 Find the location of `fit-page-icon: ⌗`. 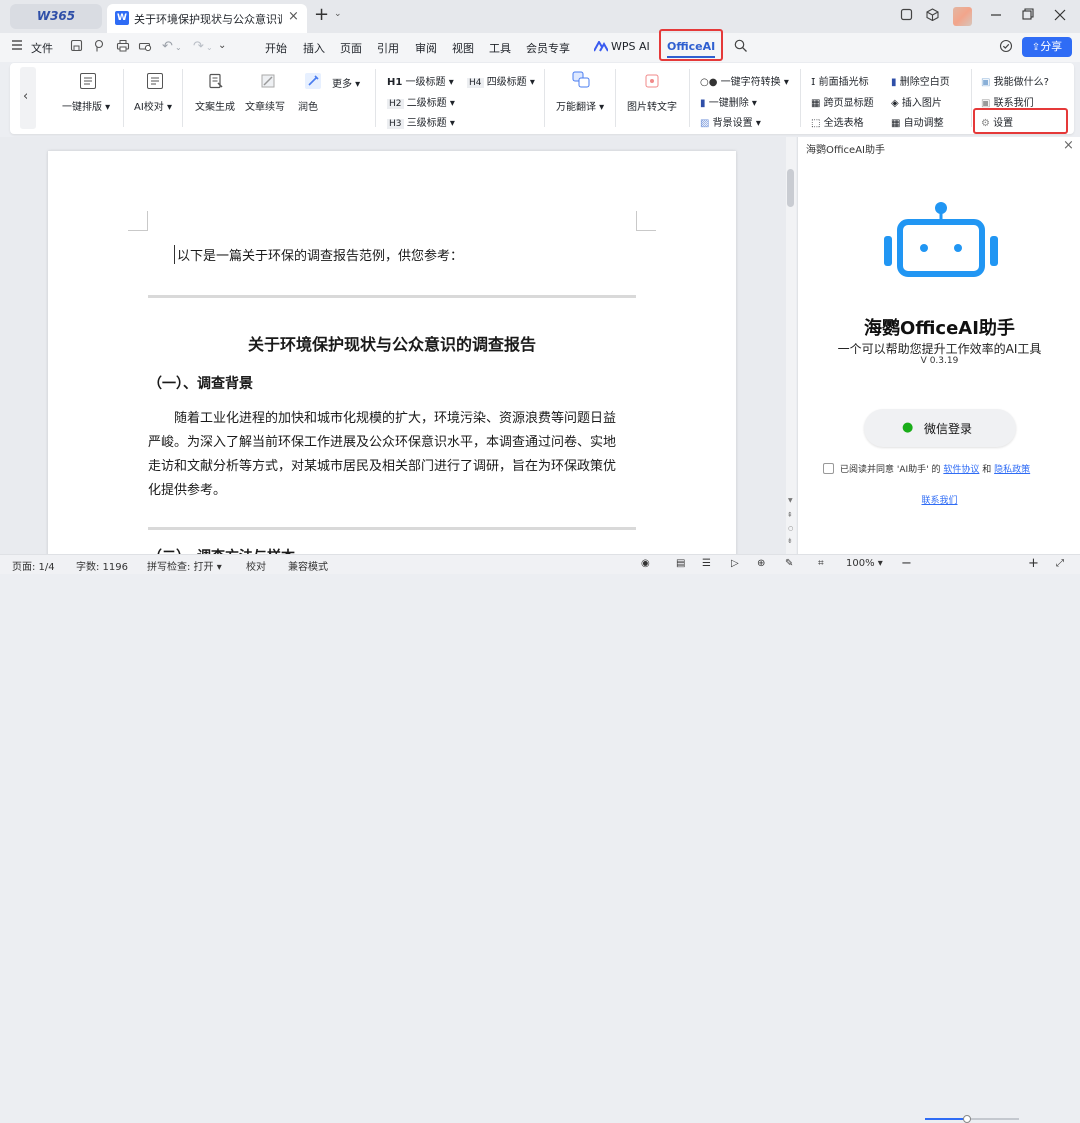

fit-page-icon: ⌗ is located at coordinates (821, 563).